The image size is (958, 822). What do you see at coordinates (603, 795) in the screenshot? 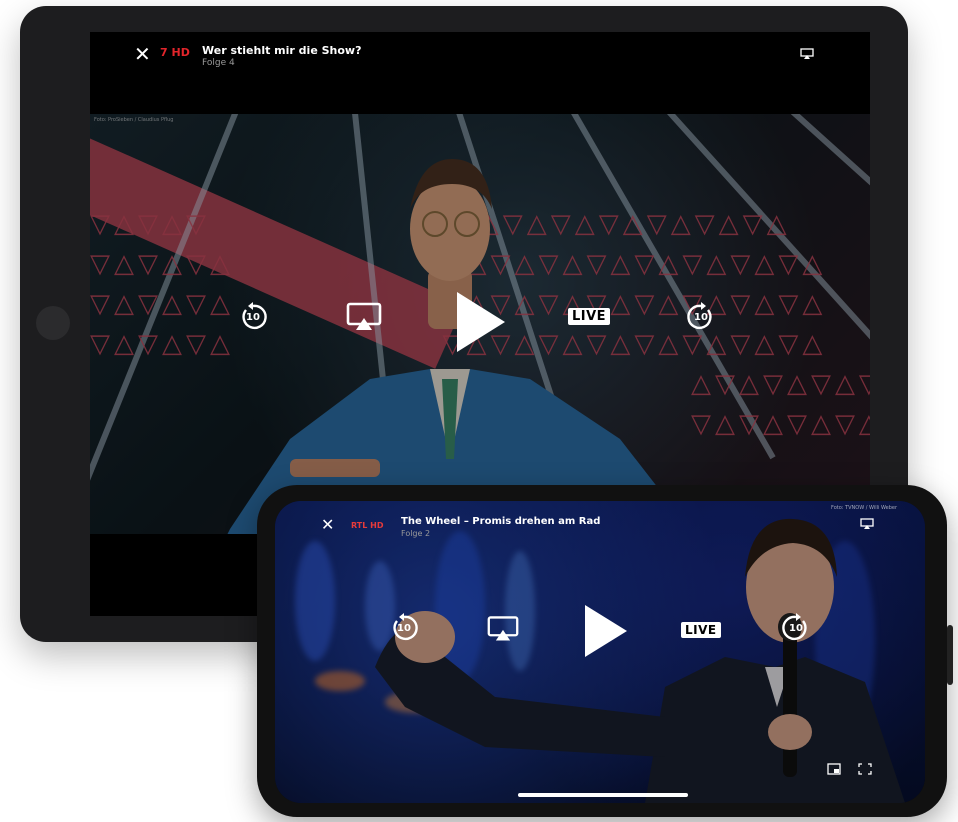
I see `home-indicator` at bounding box center [603, 795].